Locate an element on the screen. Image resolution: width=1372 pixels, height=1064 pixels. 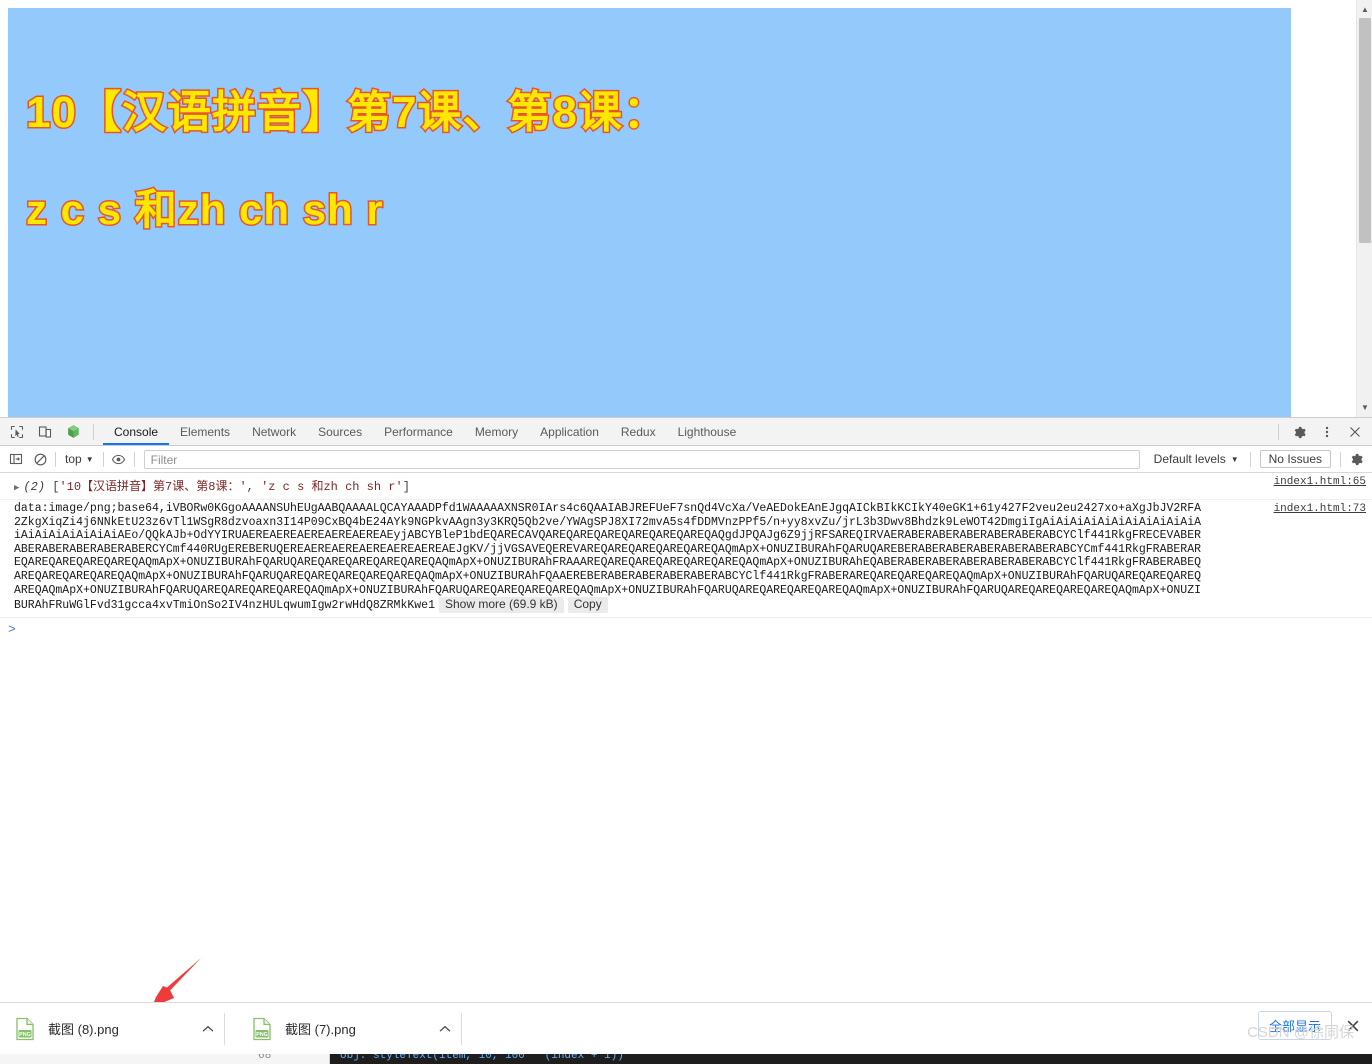
node-cube-icon is located at coordinates (73, 432).